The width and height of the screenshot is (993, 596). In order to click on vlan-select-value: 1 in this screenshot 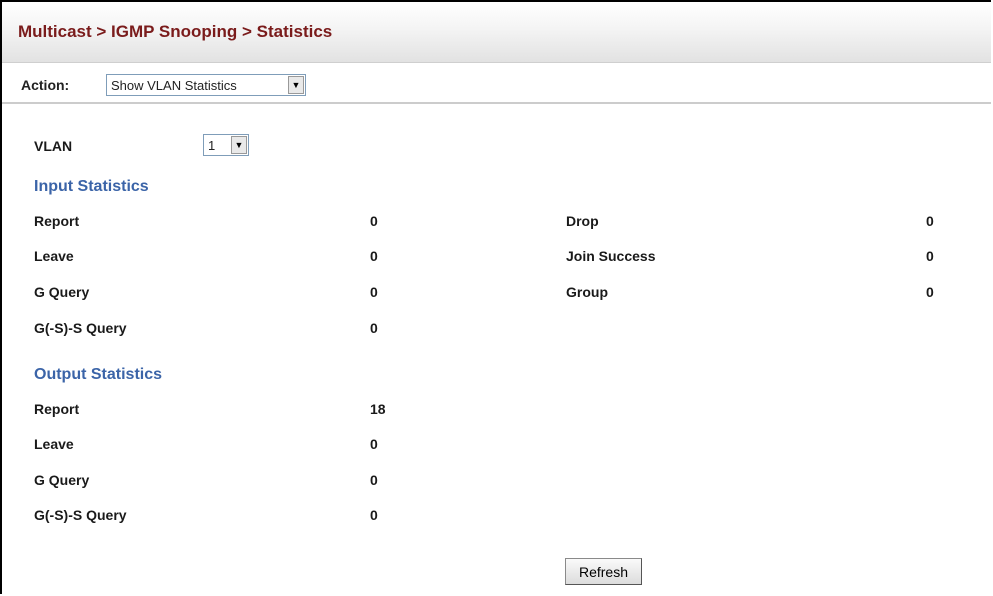, I will do `click(212, 145)`.